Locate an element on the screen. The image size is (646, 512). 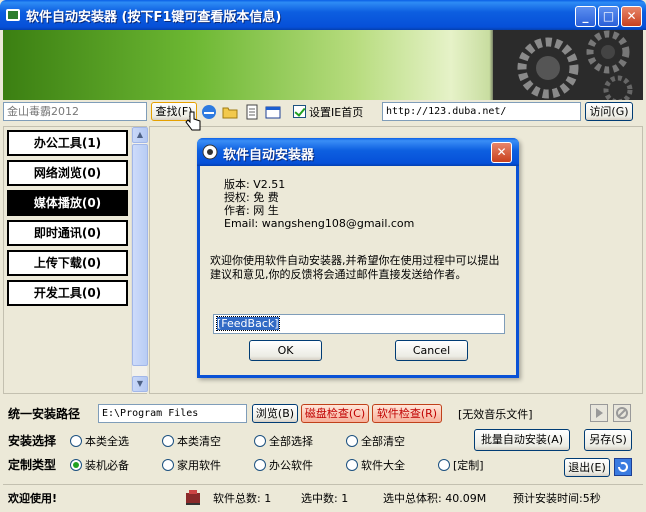
play-icon is located at coordinates (599, 413).